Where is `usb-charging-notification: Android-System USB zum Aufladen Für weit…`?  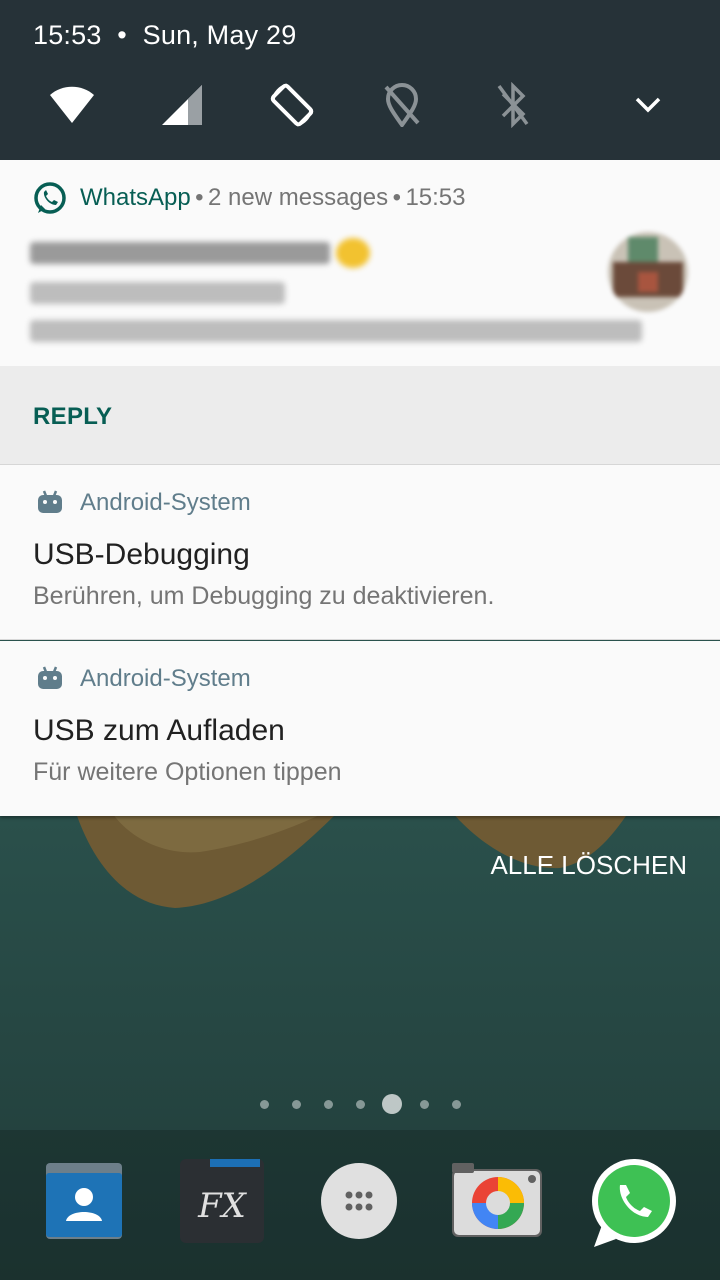
usb-charging-notification: Android-System USB zum Aufladen Für weit… is located at coordinates (360, 728).